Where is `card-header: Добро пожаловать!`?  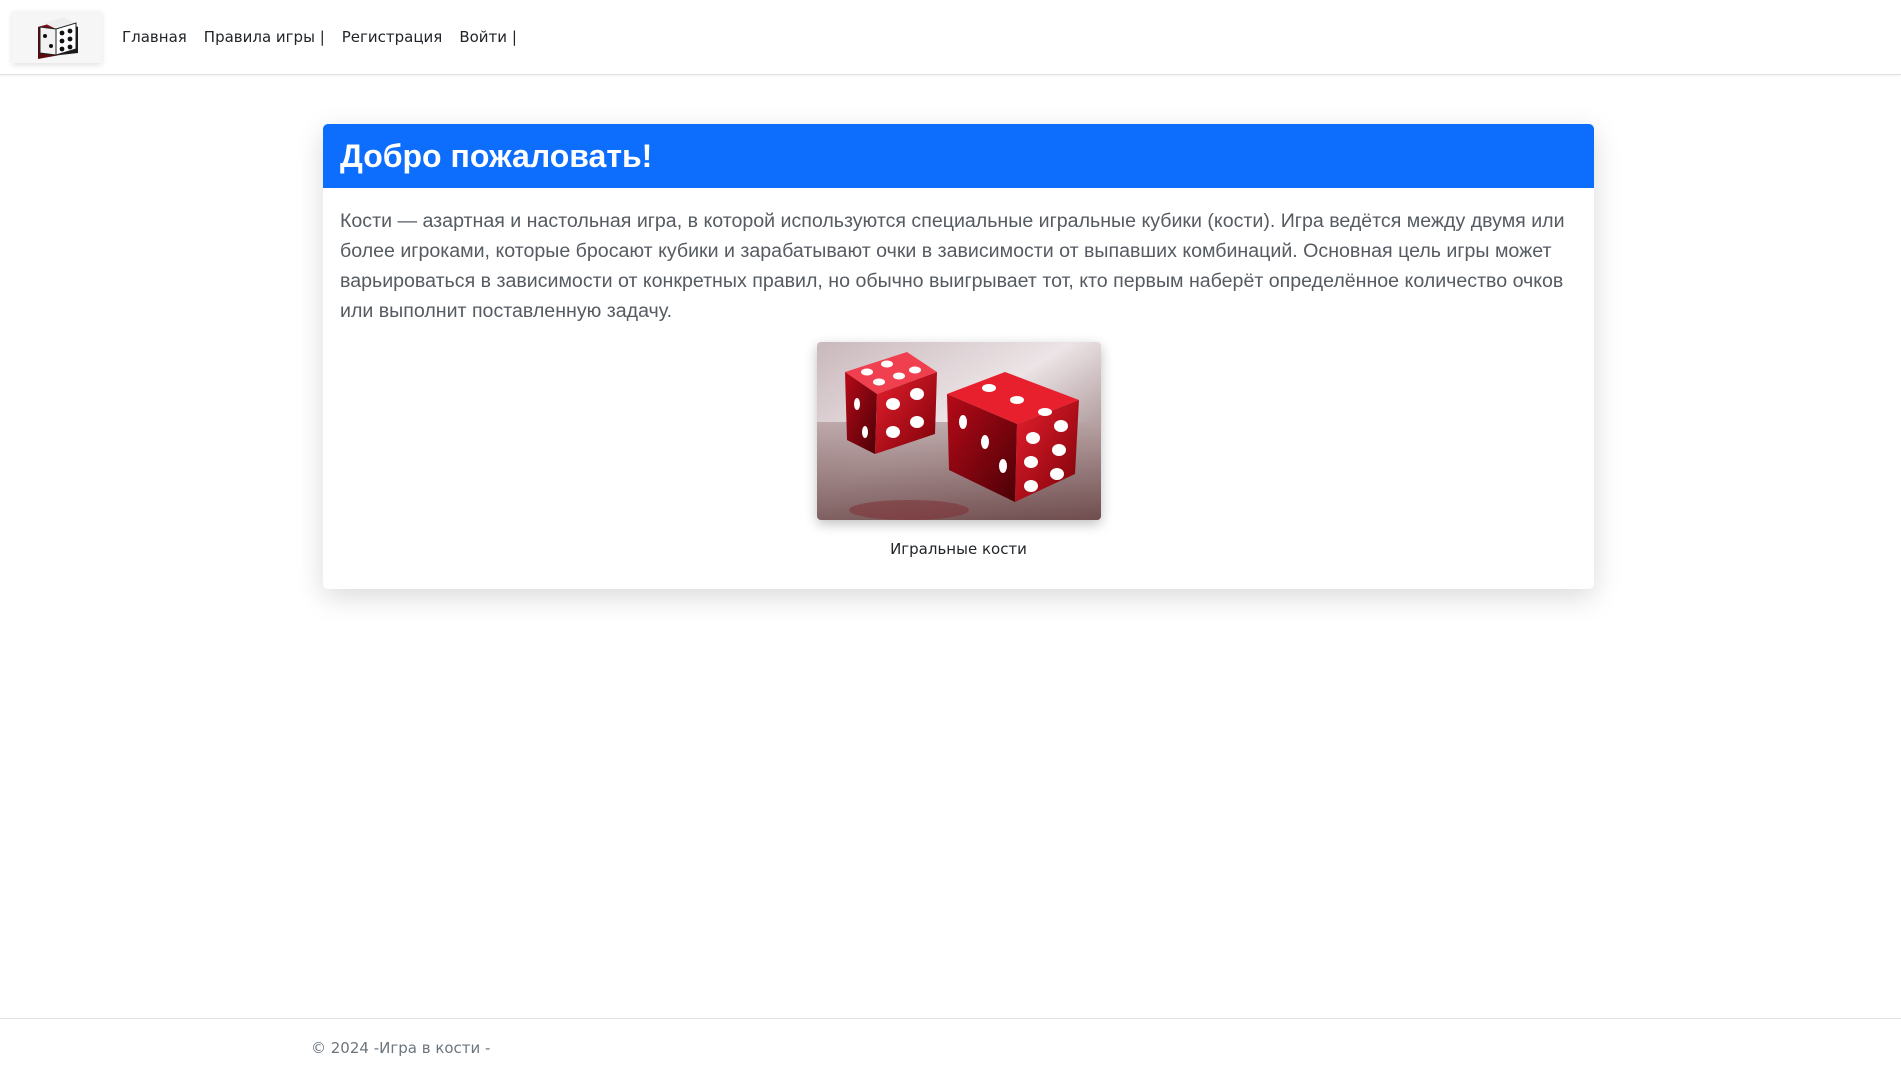 card-header: Добро пожаловать! is located at coordinates (958, 156).